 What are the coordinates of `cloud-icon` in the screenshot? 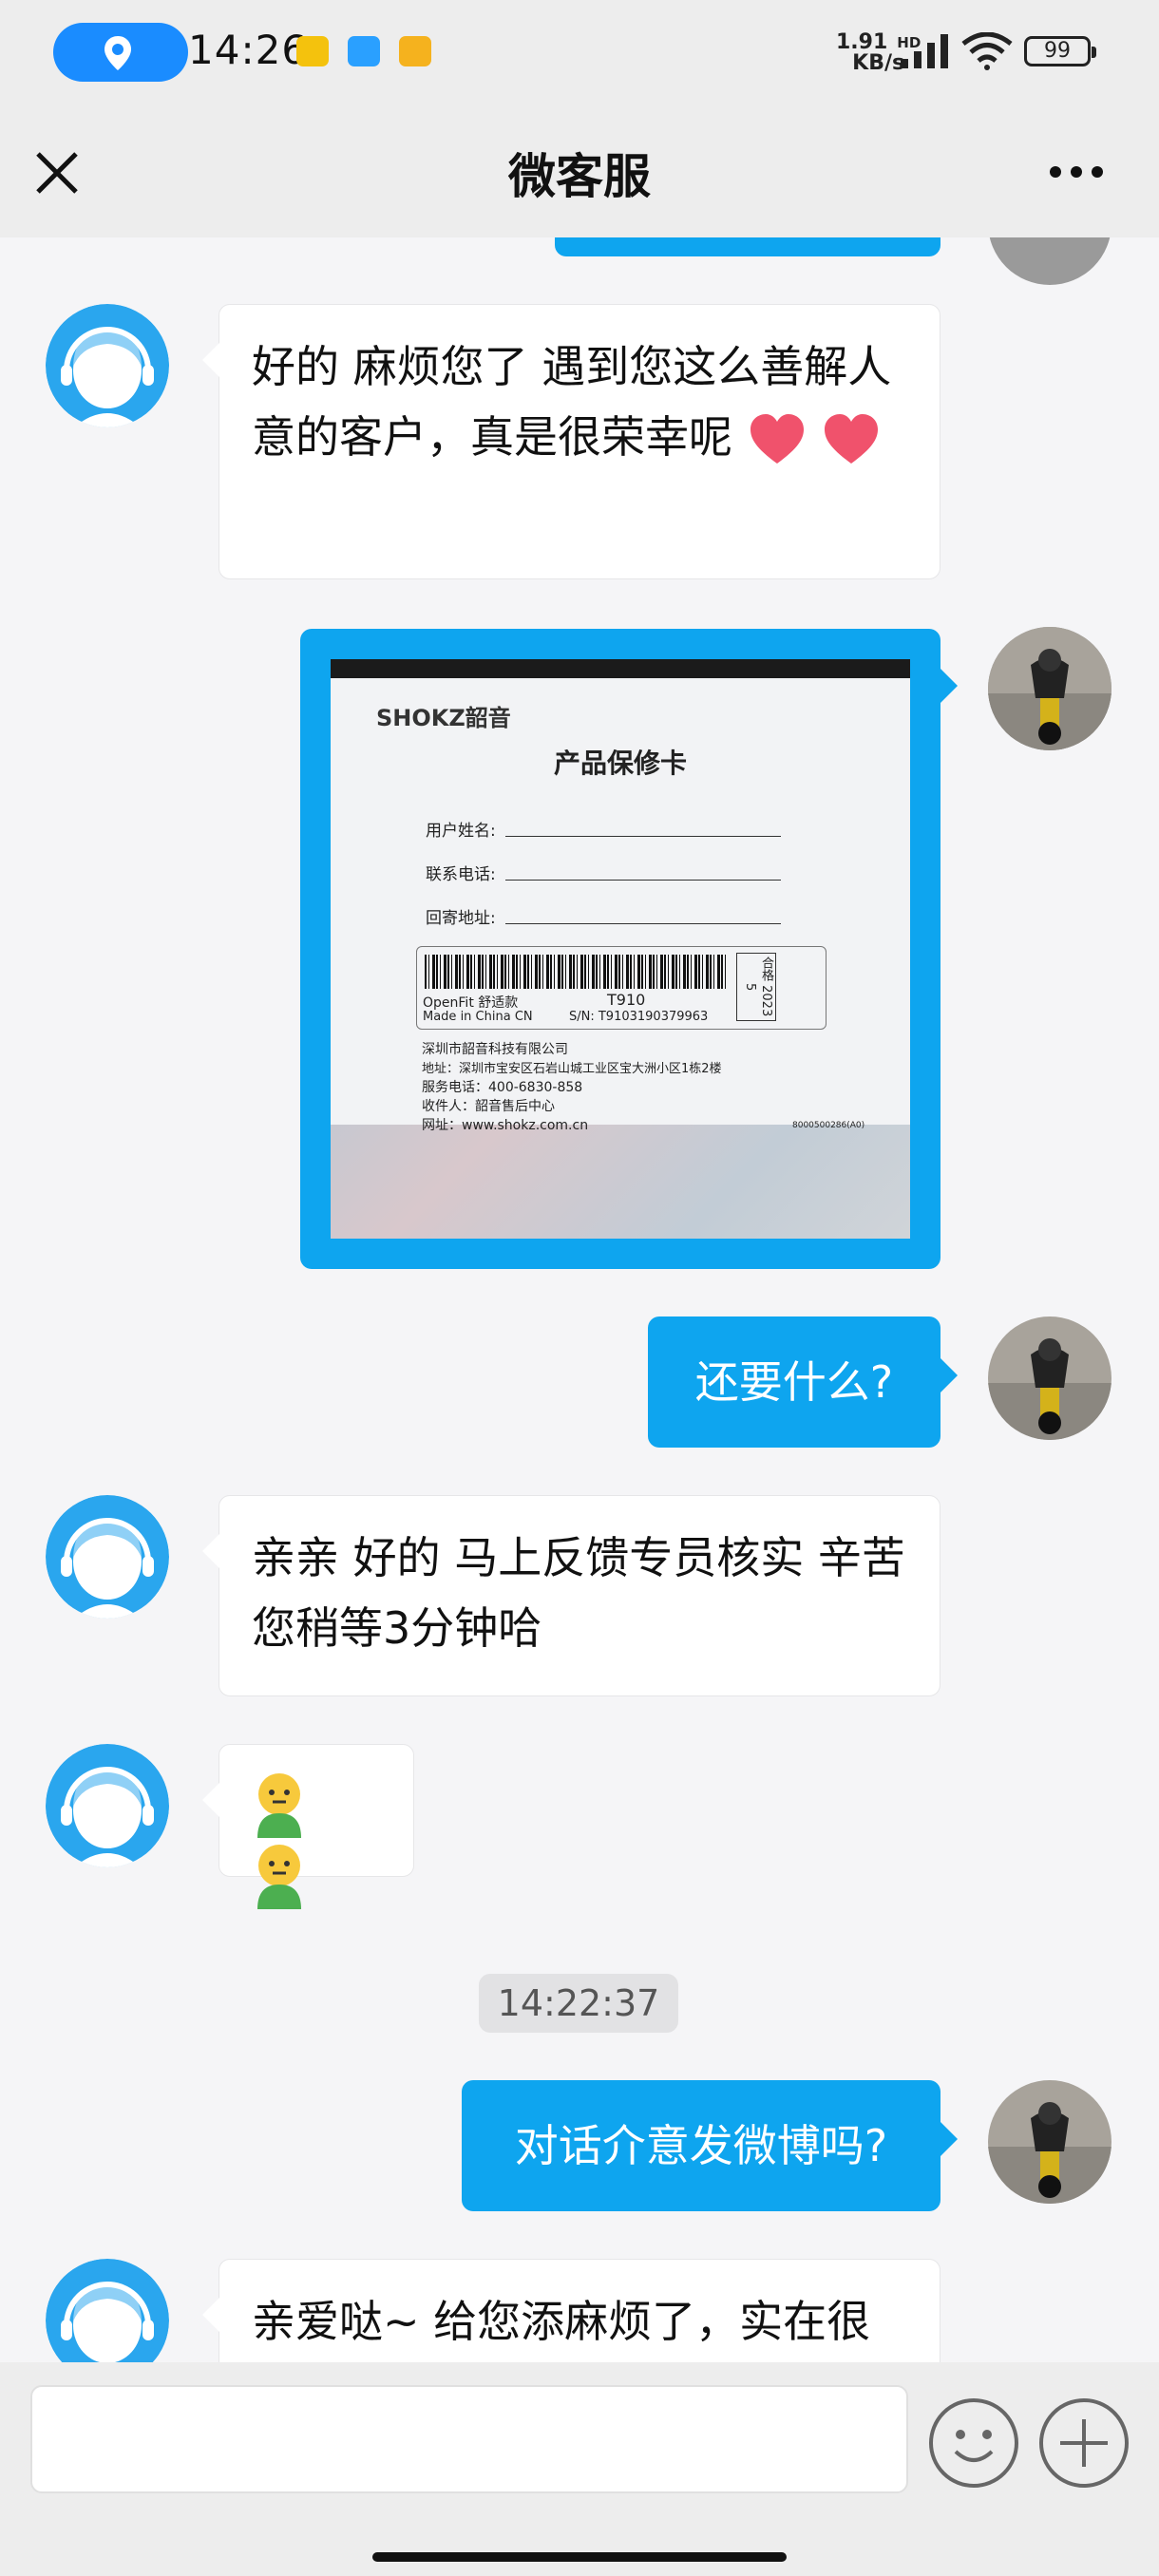 It's located at (364, 51).